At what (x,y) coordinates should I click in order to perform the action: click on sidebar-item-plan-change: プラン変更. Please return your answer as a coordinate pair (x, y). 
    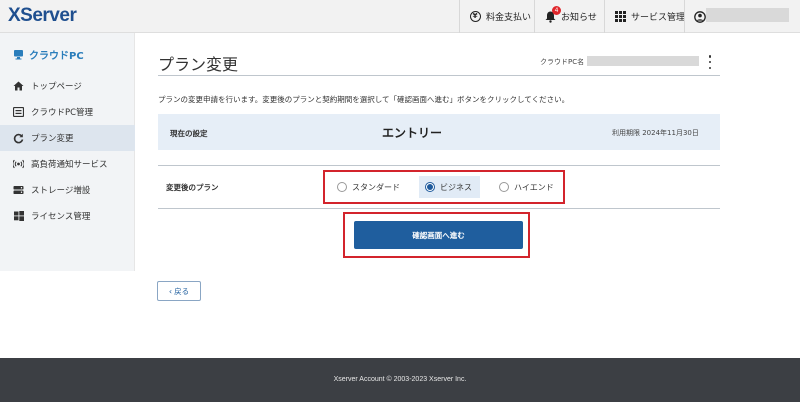
    Looking at the image, I should click on (67, 138).